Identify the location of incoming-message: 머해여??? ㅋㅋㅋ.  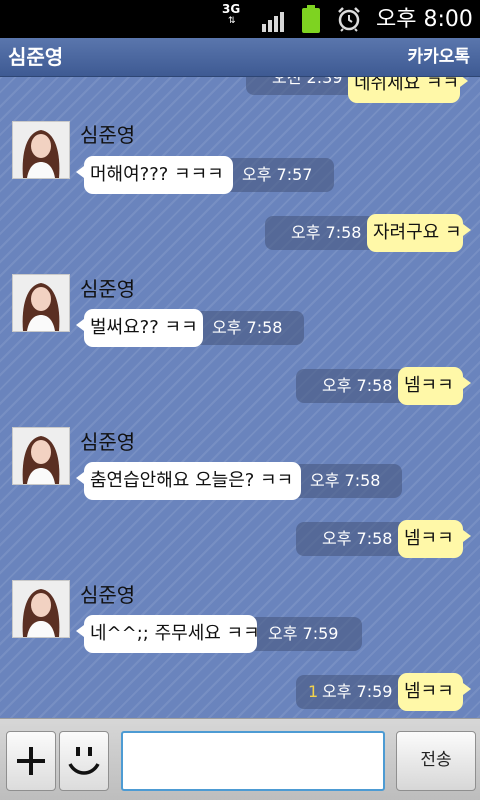
(154, 175).